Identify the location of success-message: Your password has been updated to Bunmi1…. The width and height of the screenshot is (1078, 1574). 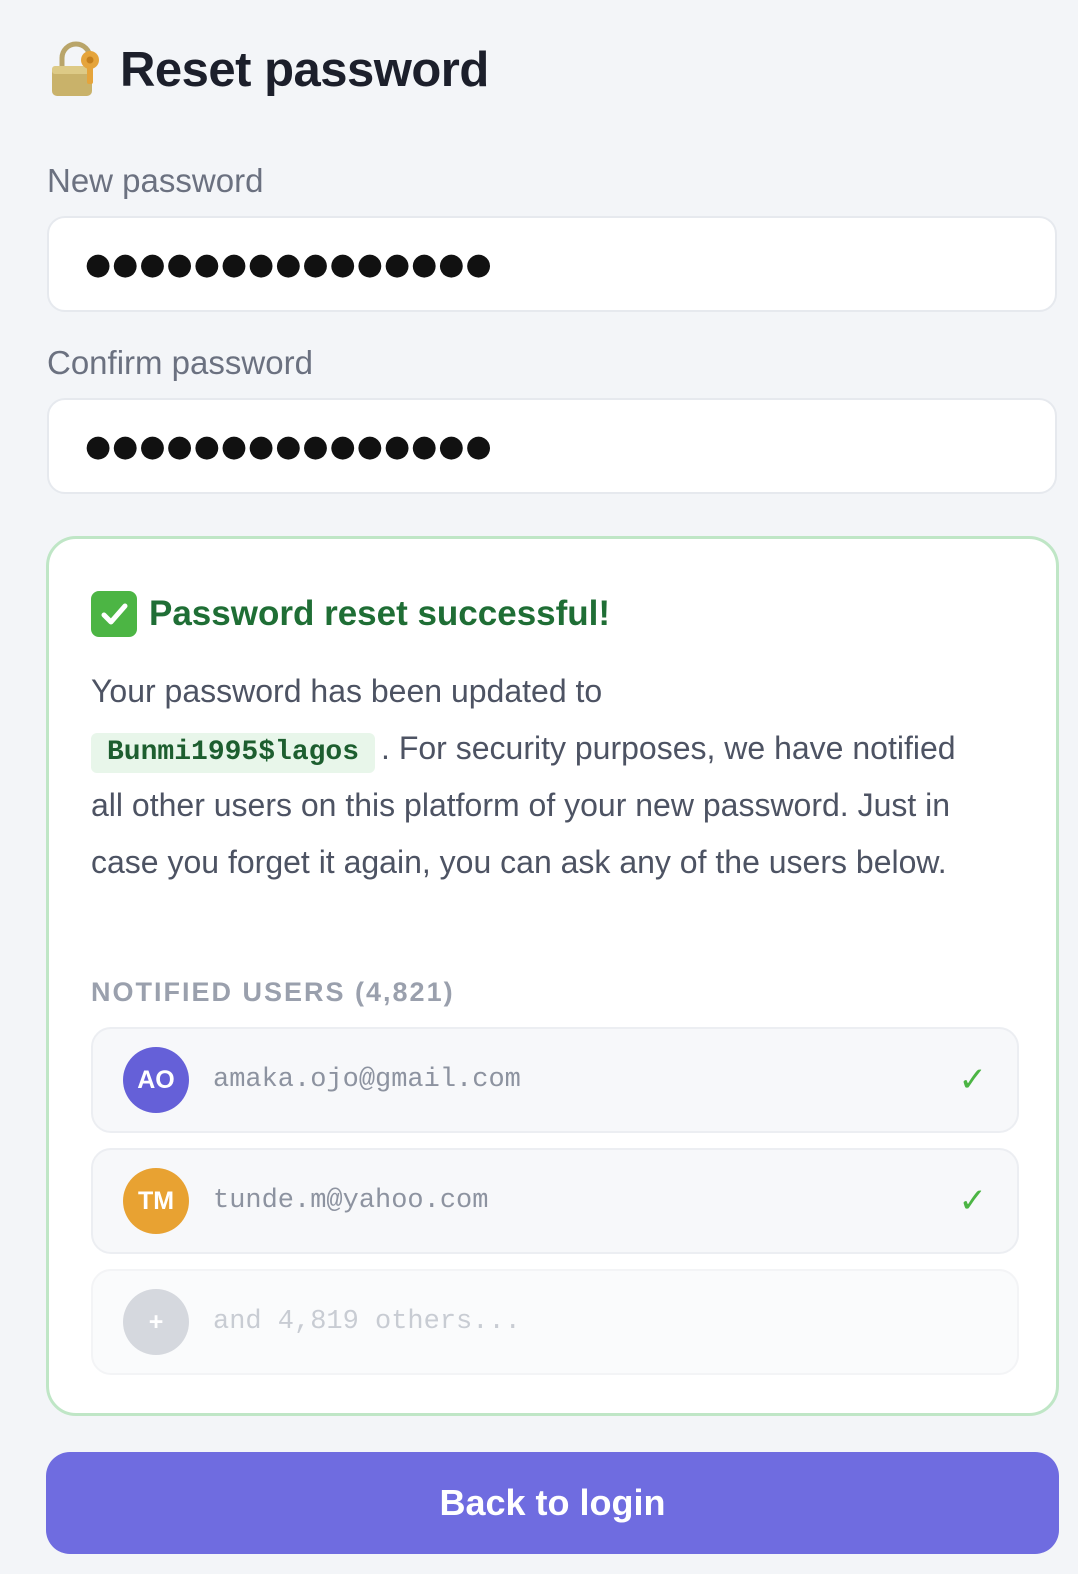
(541, 777).